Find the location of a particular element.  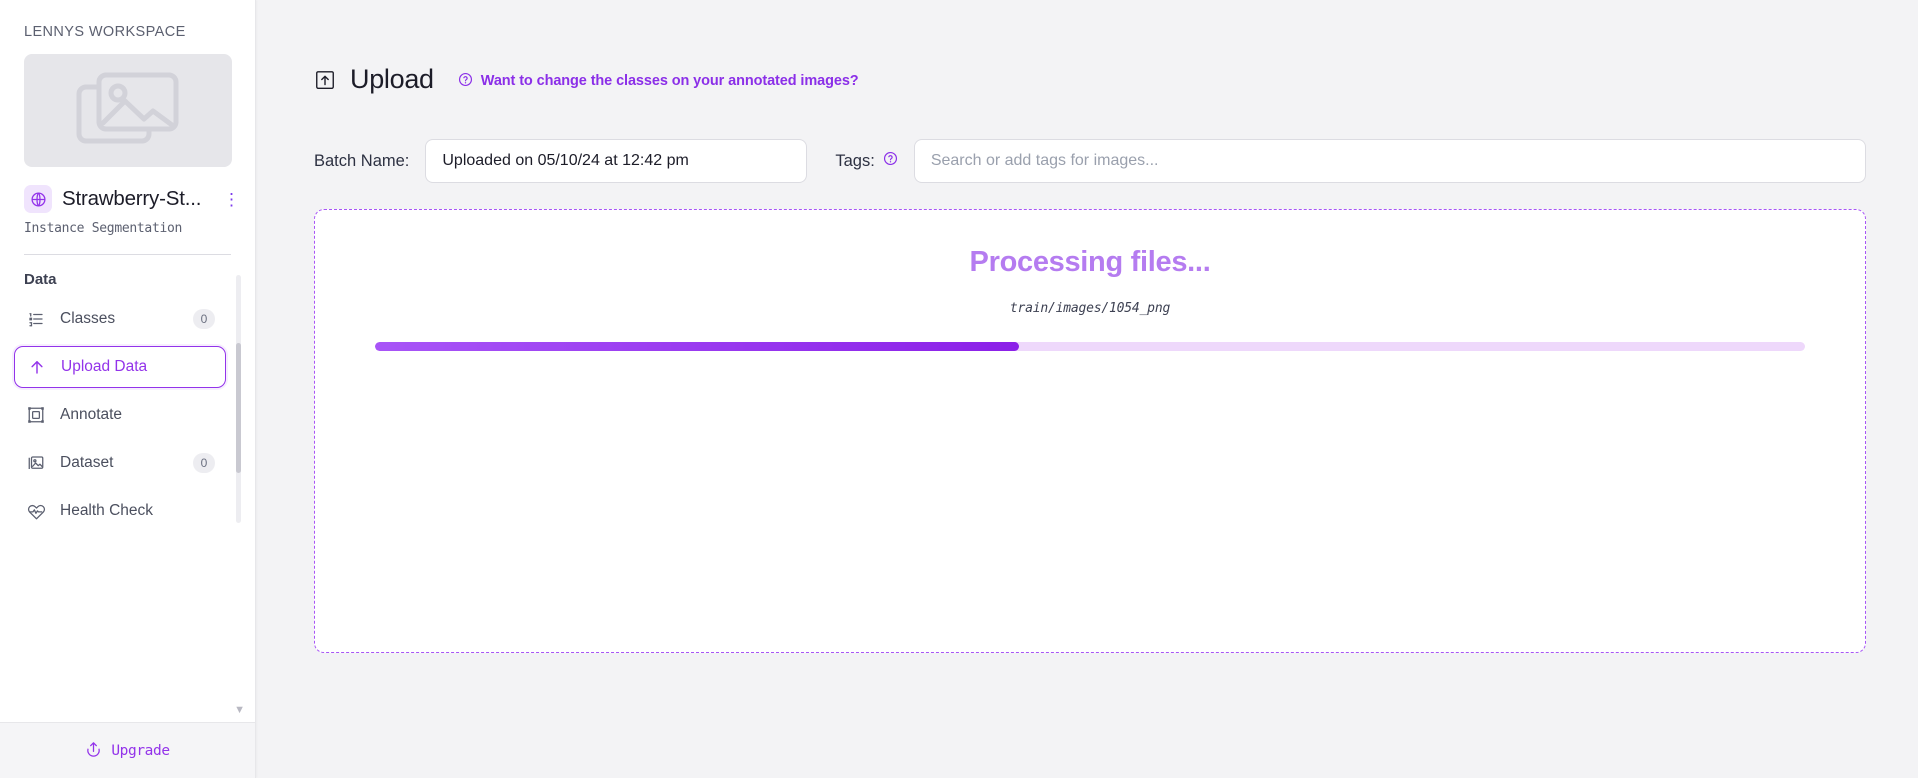

project-row: Strawberry-St... ⋮ is located at coordinates (127, 190).